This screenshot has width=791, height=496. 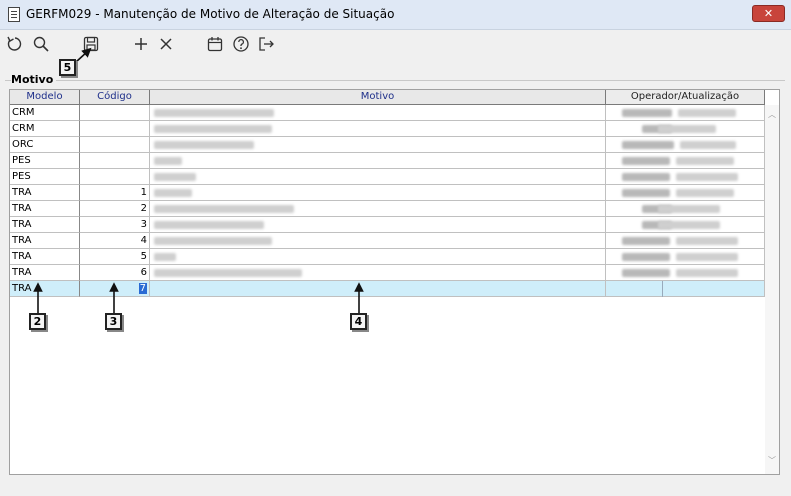 I want to click on selected-row: TRA 7, so click(x=387, y=289).